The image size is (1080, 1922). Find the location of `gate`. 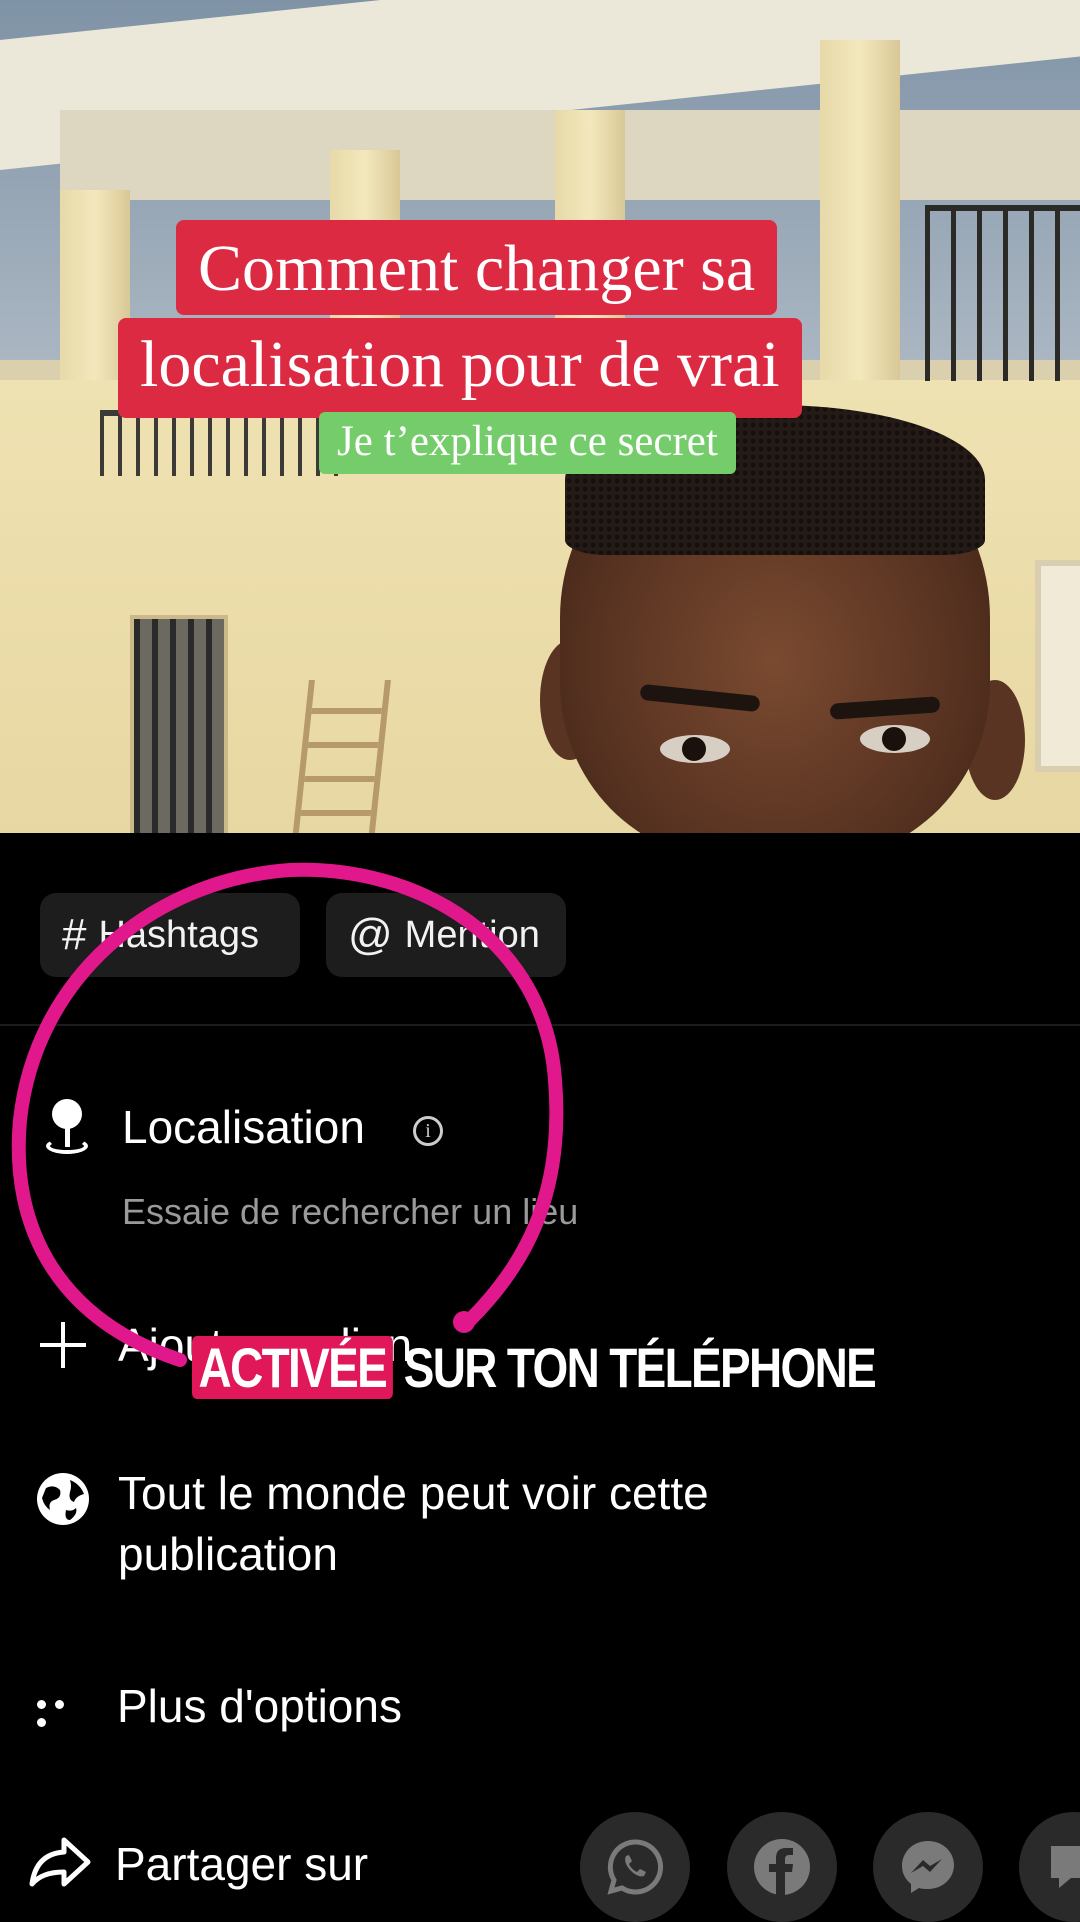

gate is located at coordinates (179, 727).